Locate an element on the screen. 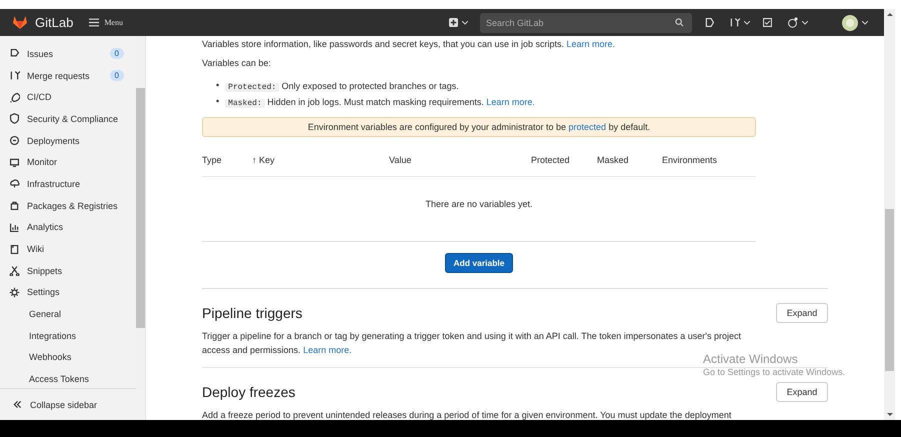 This screenshot has width=901, height=437. search-input: Search GitLab is located at coordinates (579, 22).